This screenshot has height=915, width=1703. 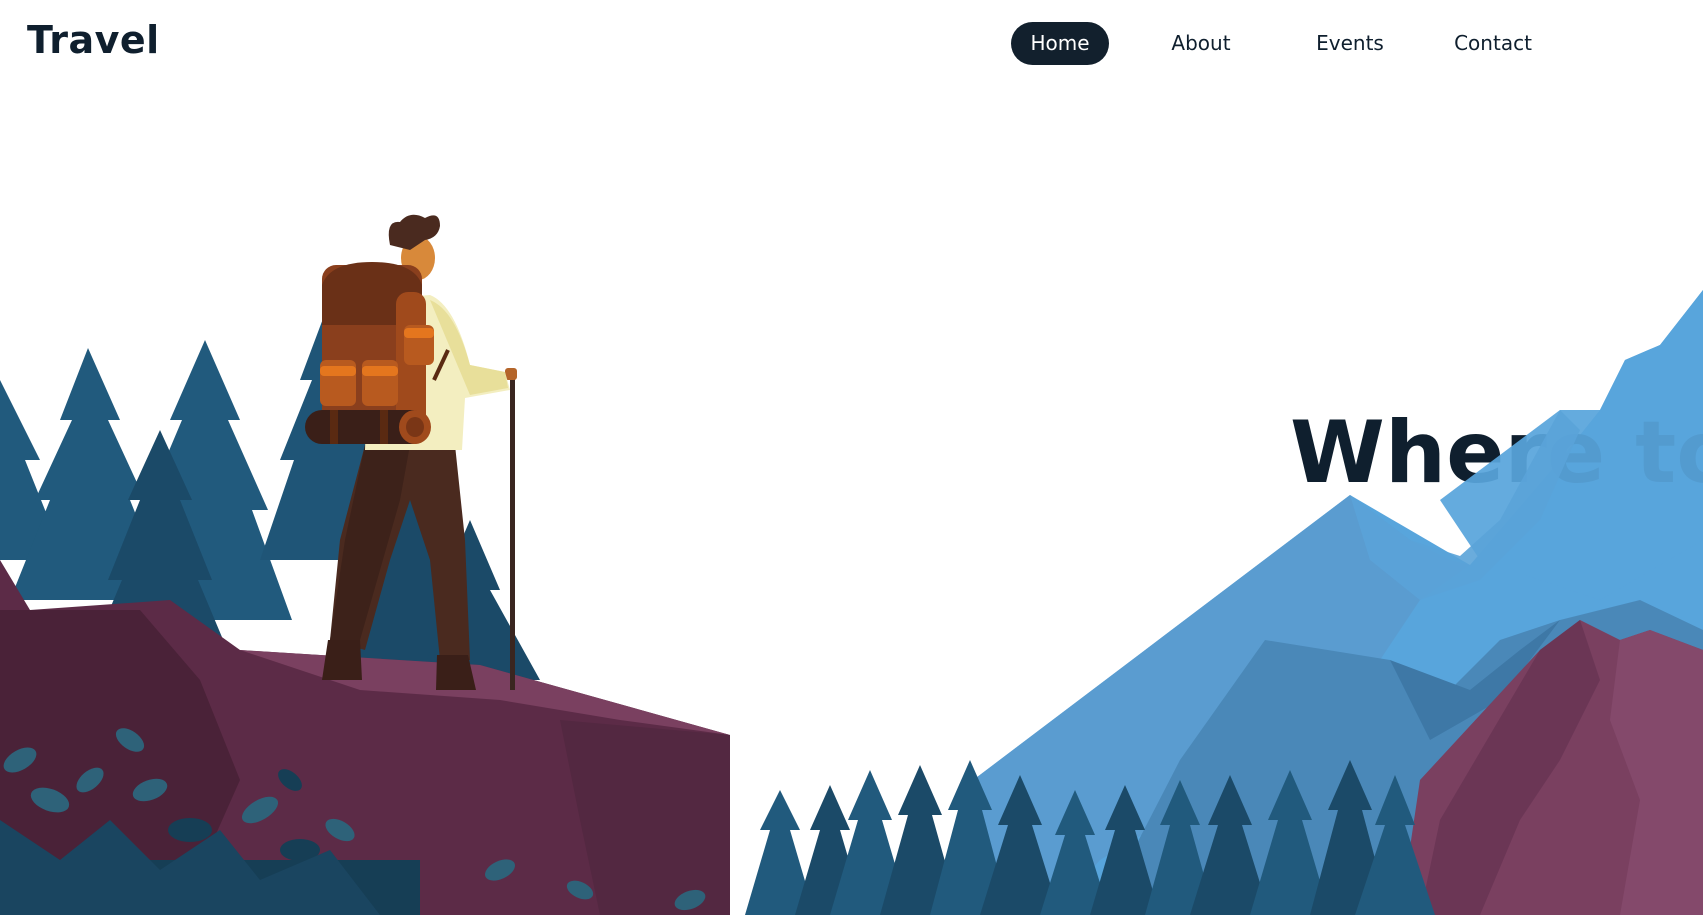 I want to click on nav-events: Events, so click(x=1350, y=43).